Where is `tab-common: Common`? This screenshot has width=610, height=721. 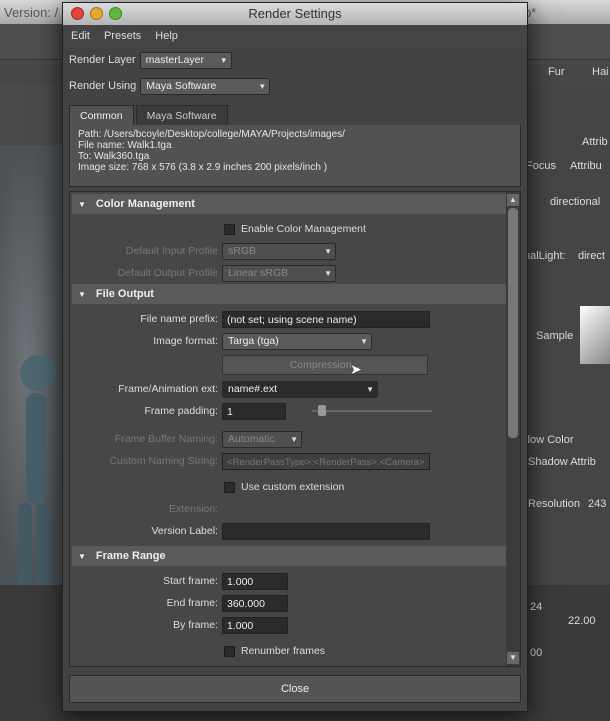
tab-common: Common is located at coordinates (101, 115).